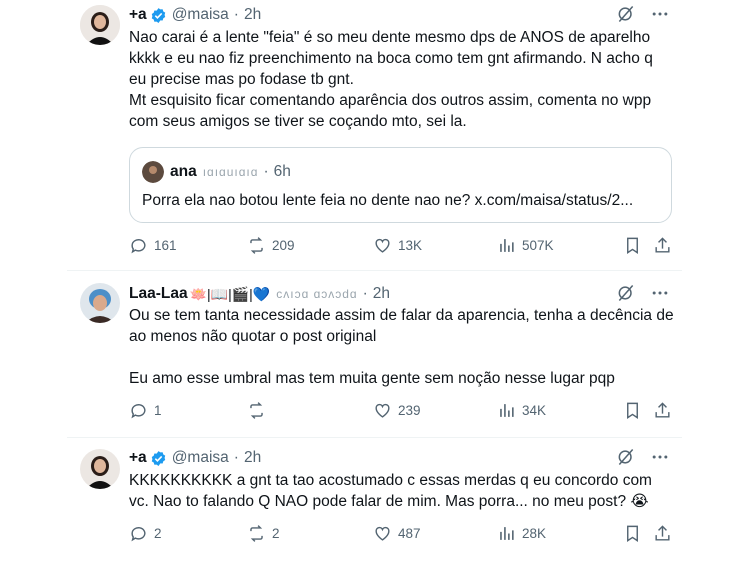  I want to click on reply-count: 161, so click(165, 245).